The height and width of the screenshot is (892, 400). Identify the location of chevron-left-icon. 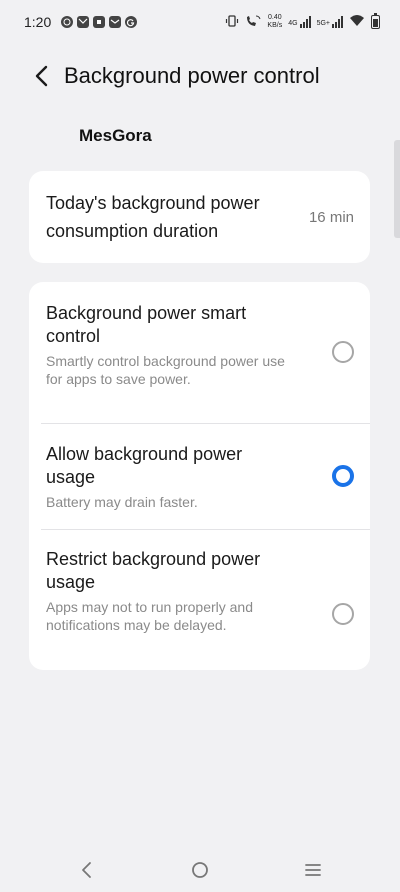
(41, 76).